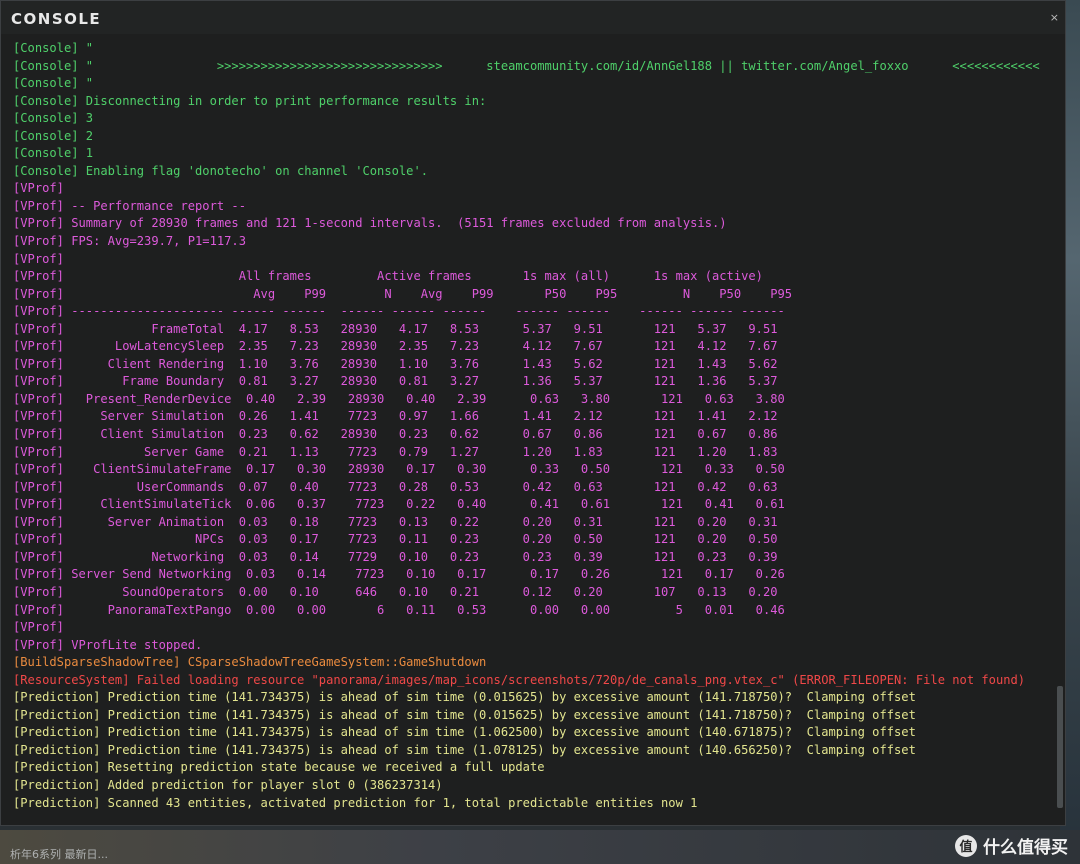  I want to click on console-title-bar: CONSOLE ×, so click(533, 17).